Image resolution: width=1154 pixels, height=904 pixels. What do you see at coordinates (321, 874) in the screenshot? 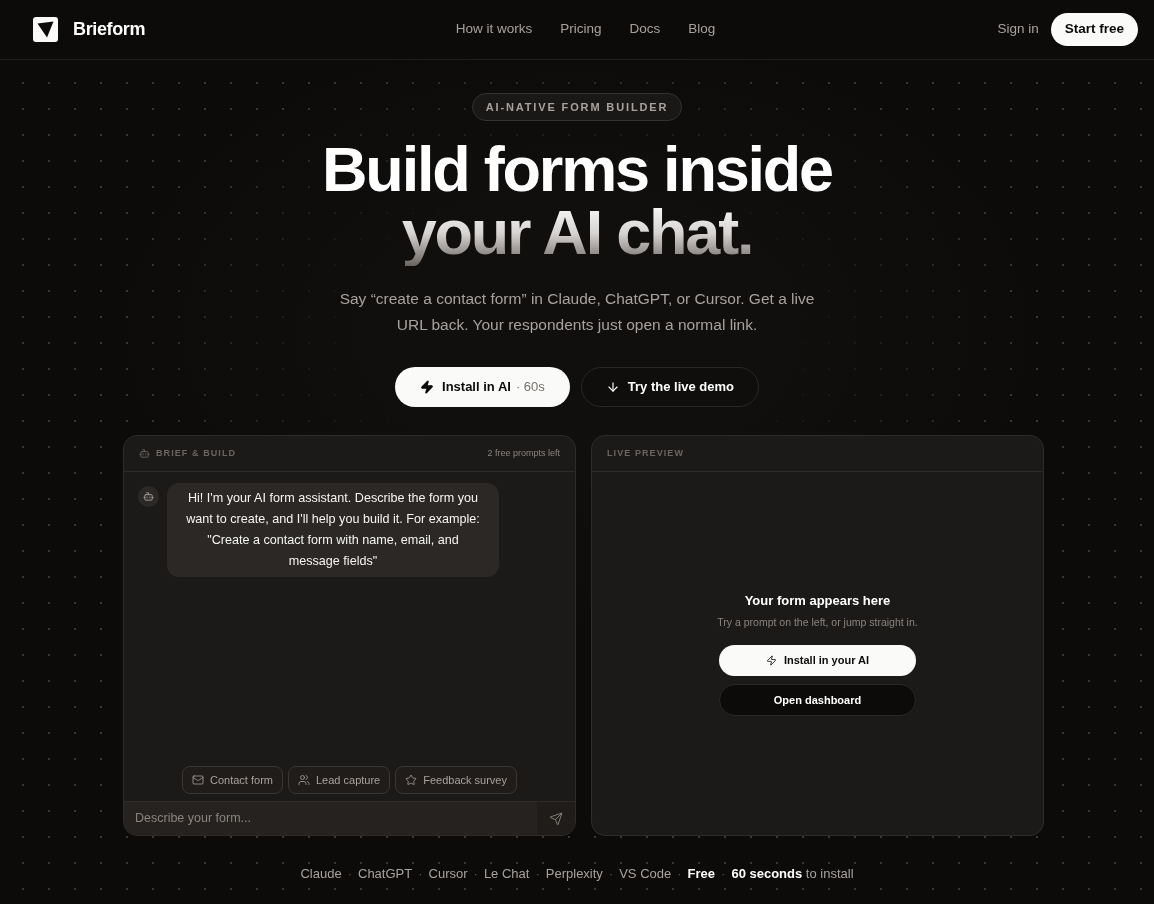
I see `platform-name: Claude` at bounding box center [321, 874].